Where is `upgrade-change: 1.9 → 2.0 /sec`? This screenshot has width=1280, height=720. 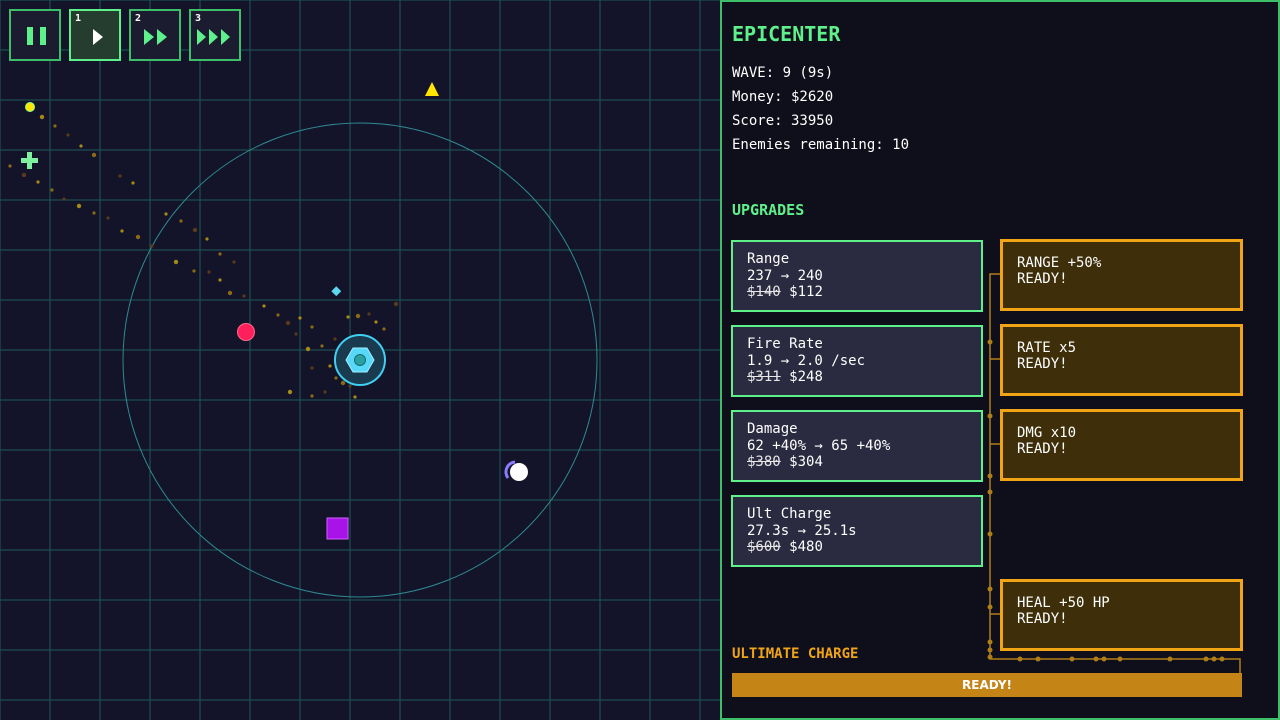
upgrade-change: 1.9 → 2.0 /sec is located at coordinates (806, 360).